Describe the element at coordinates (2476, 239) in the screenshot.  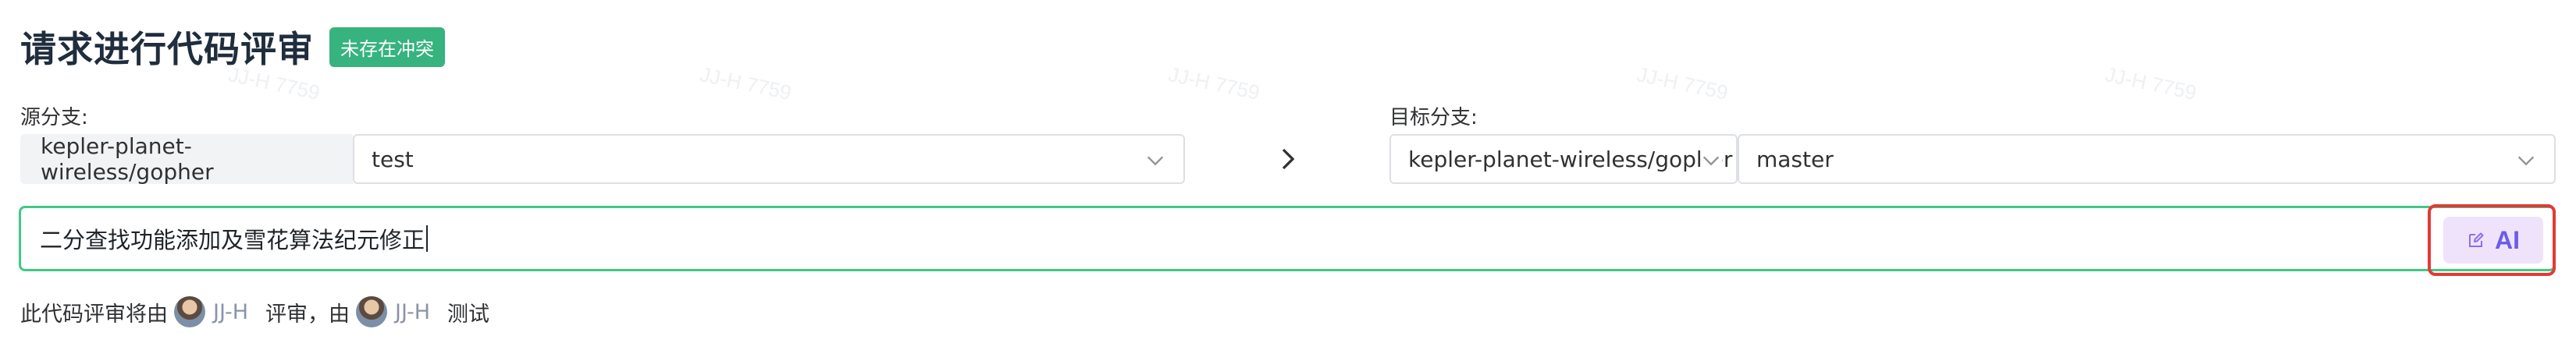
I see `edit-icon` at that location.